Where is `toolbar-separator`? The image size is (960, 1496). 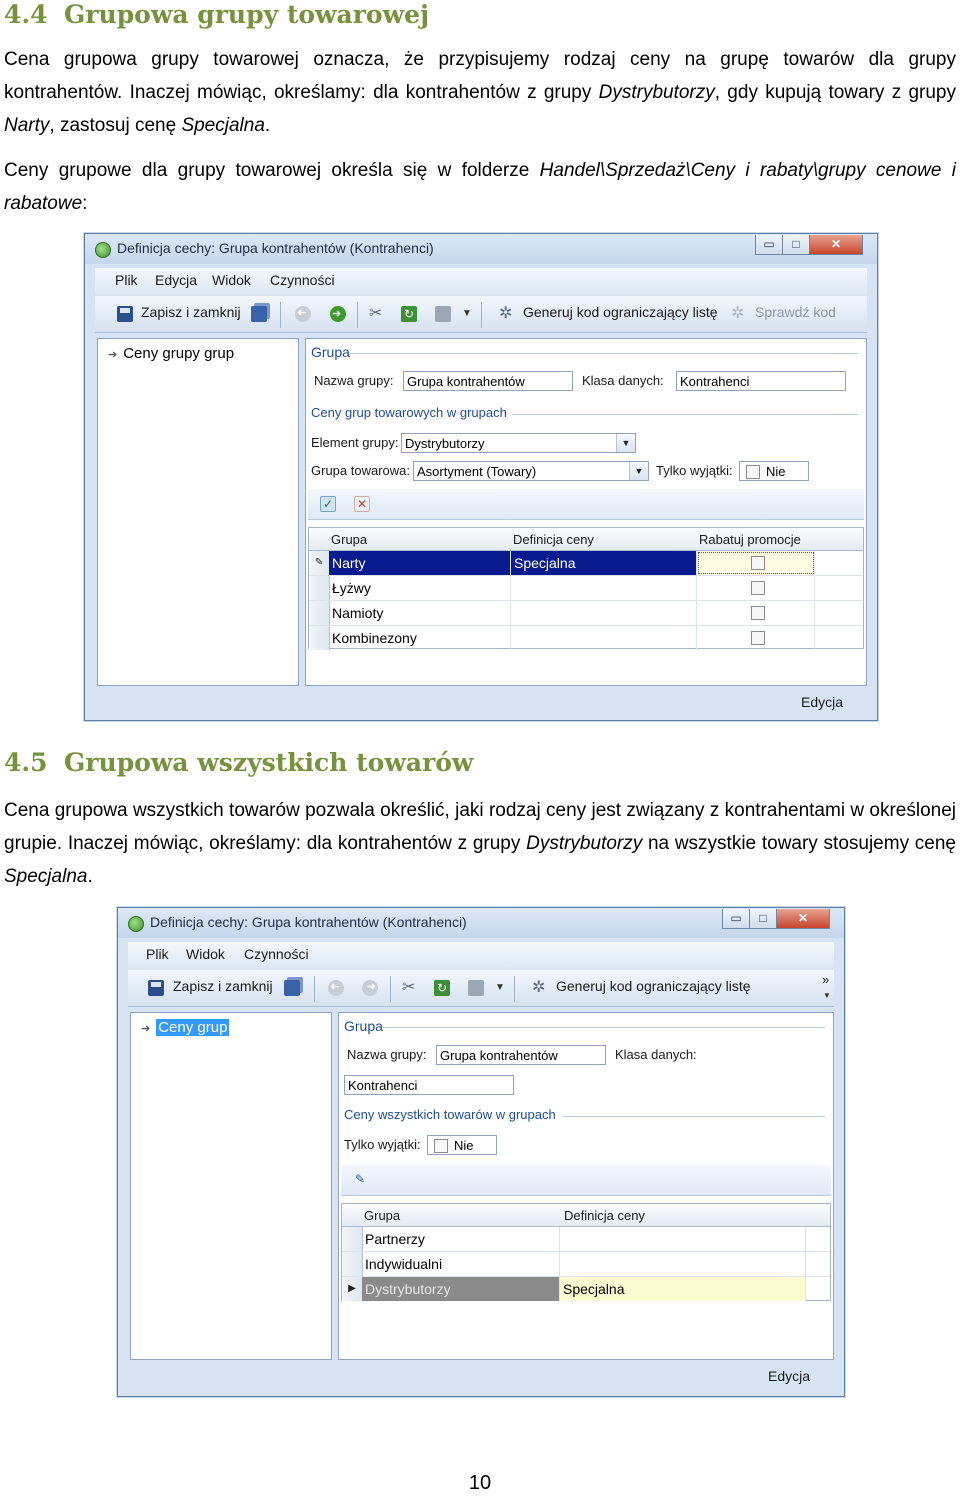 toolbar-separator is located at coordinates (481, 315).